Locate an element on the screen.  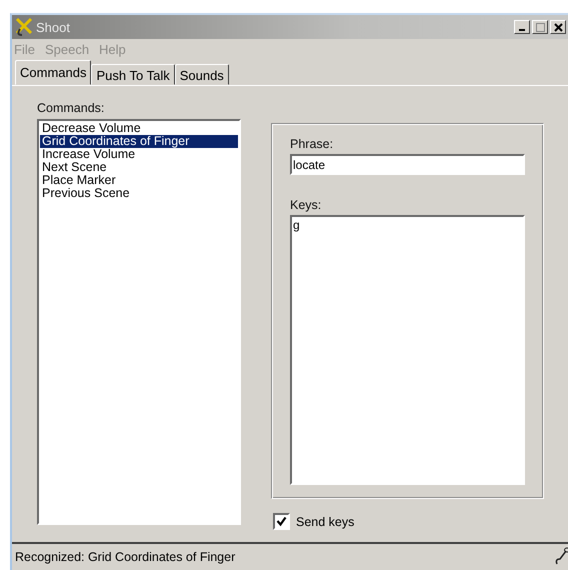
tab: Sounds is located at coordinates (201, 74).